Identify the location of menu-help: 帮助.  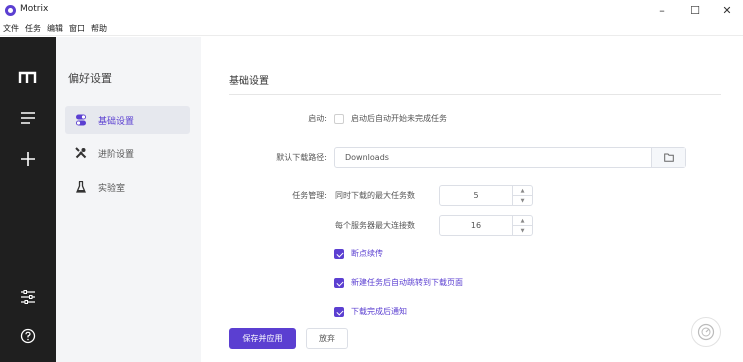
(99, 29).